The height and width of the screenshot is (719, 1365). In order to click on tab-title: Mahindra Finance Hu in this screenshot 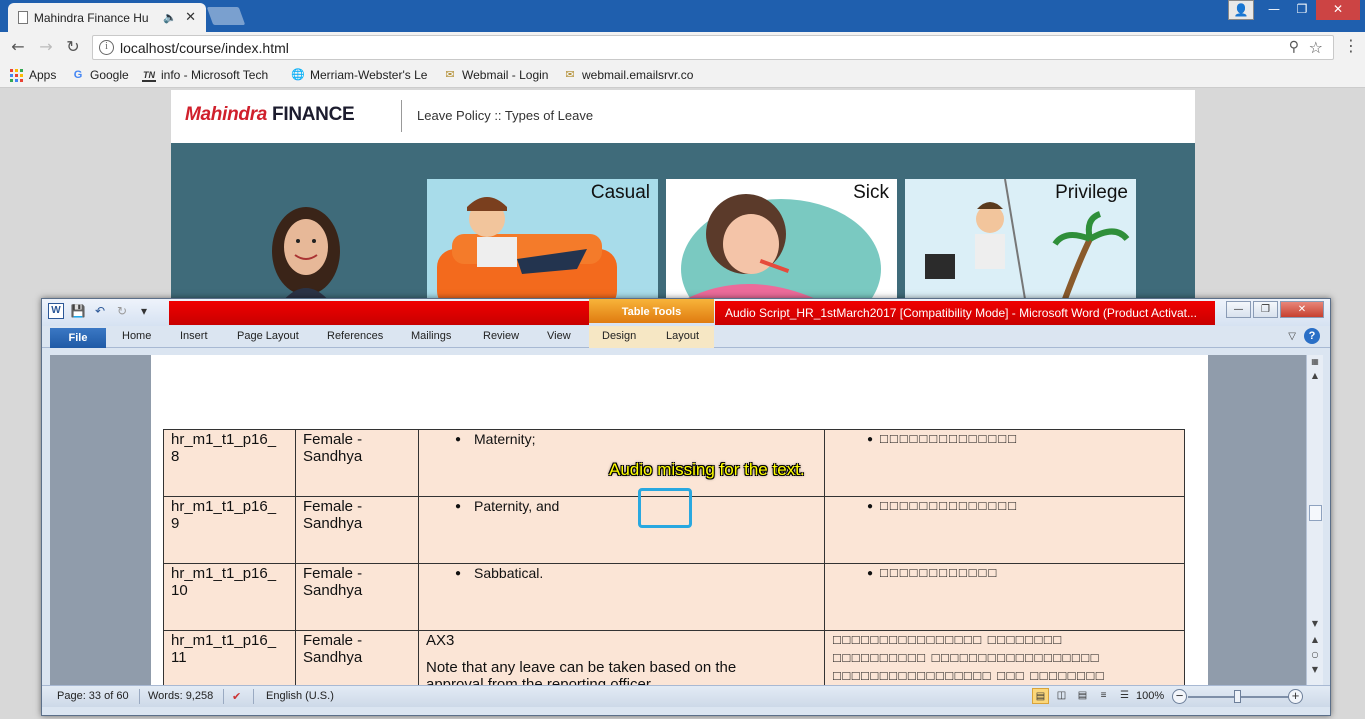, I will do `click(91, 17)`.